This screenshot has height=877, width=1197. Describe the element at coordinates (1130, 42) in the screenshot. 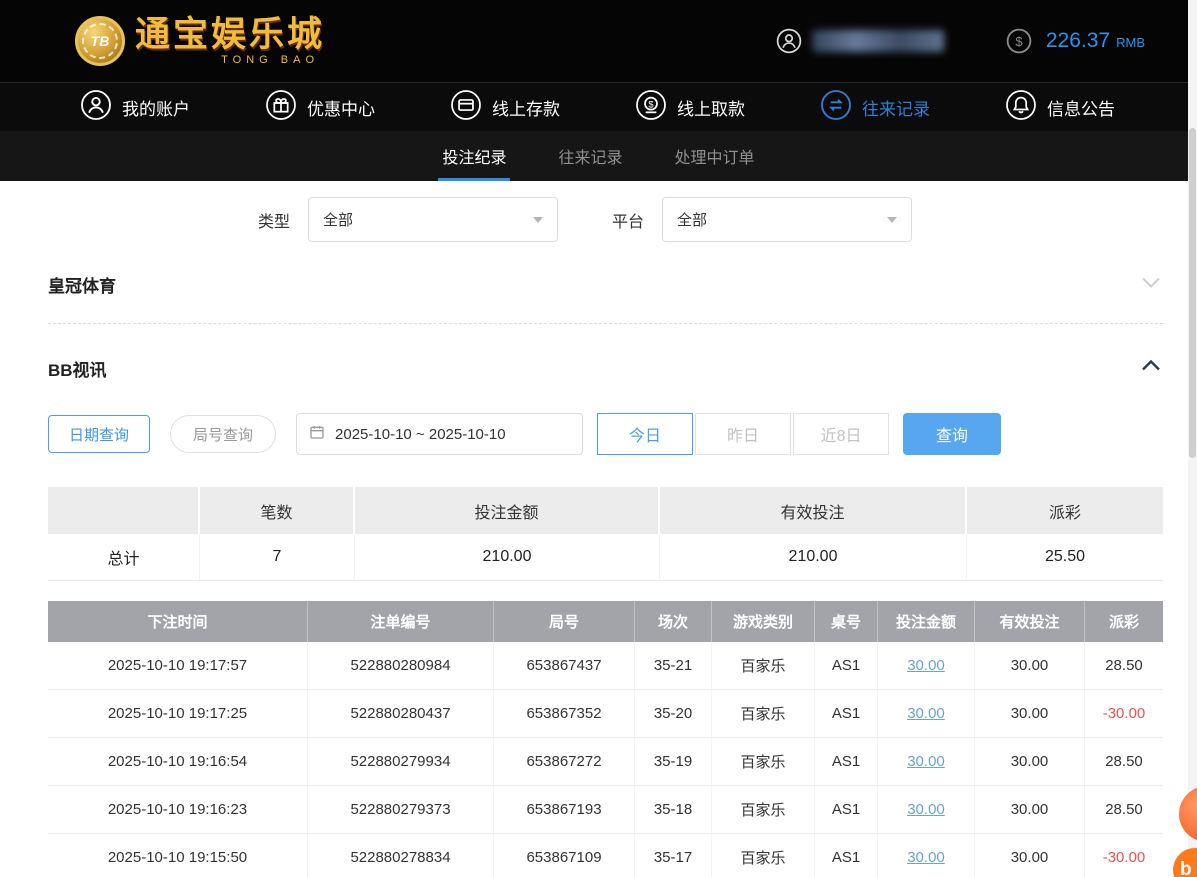

I see `balance-currency: RMB` at that location.